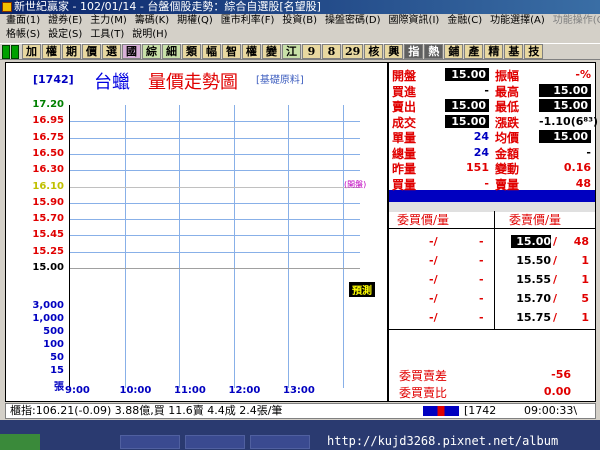 Image resolution: width=600 pixels, height=450 pixels. What do you see at coordinates (514, 51) in the screenshot?
I see `toolbar-button: 基` at bounding box center [514, 51].